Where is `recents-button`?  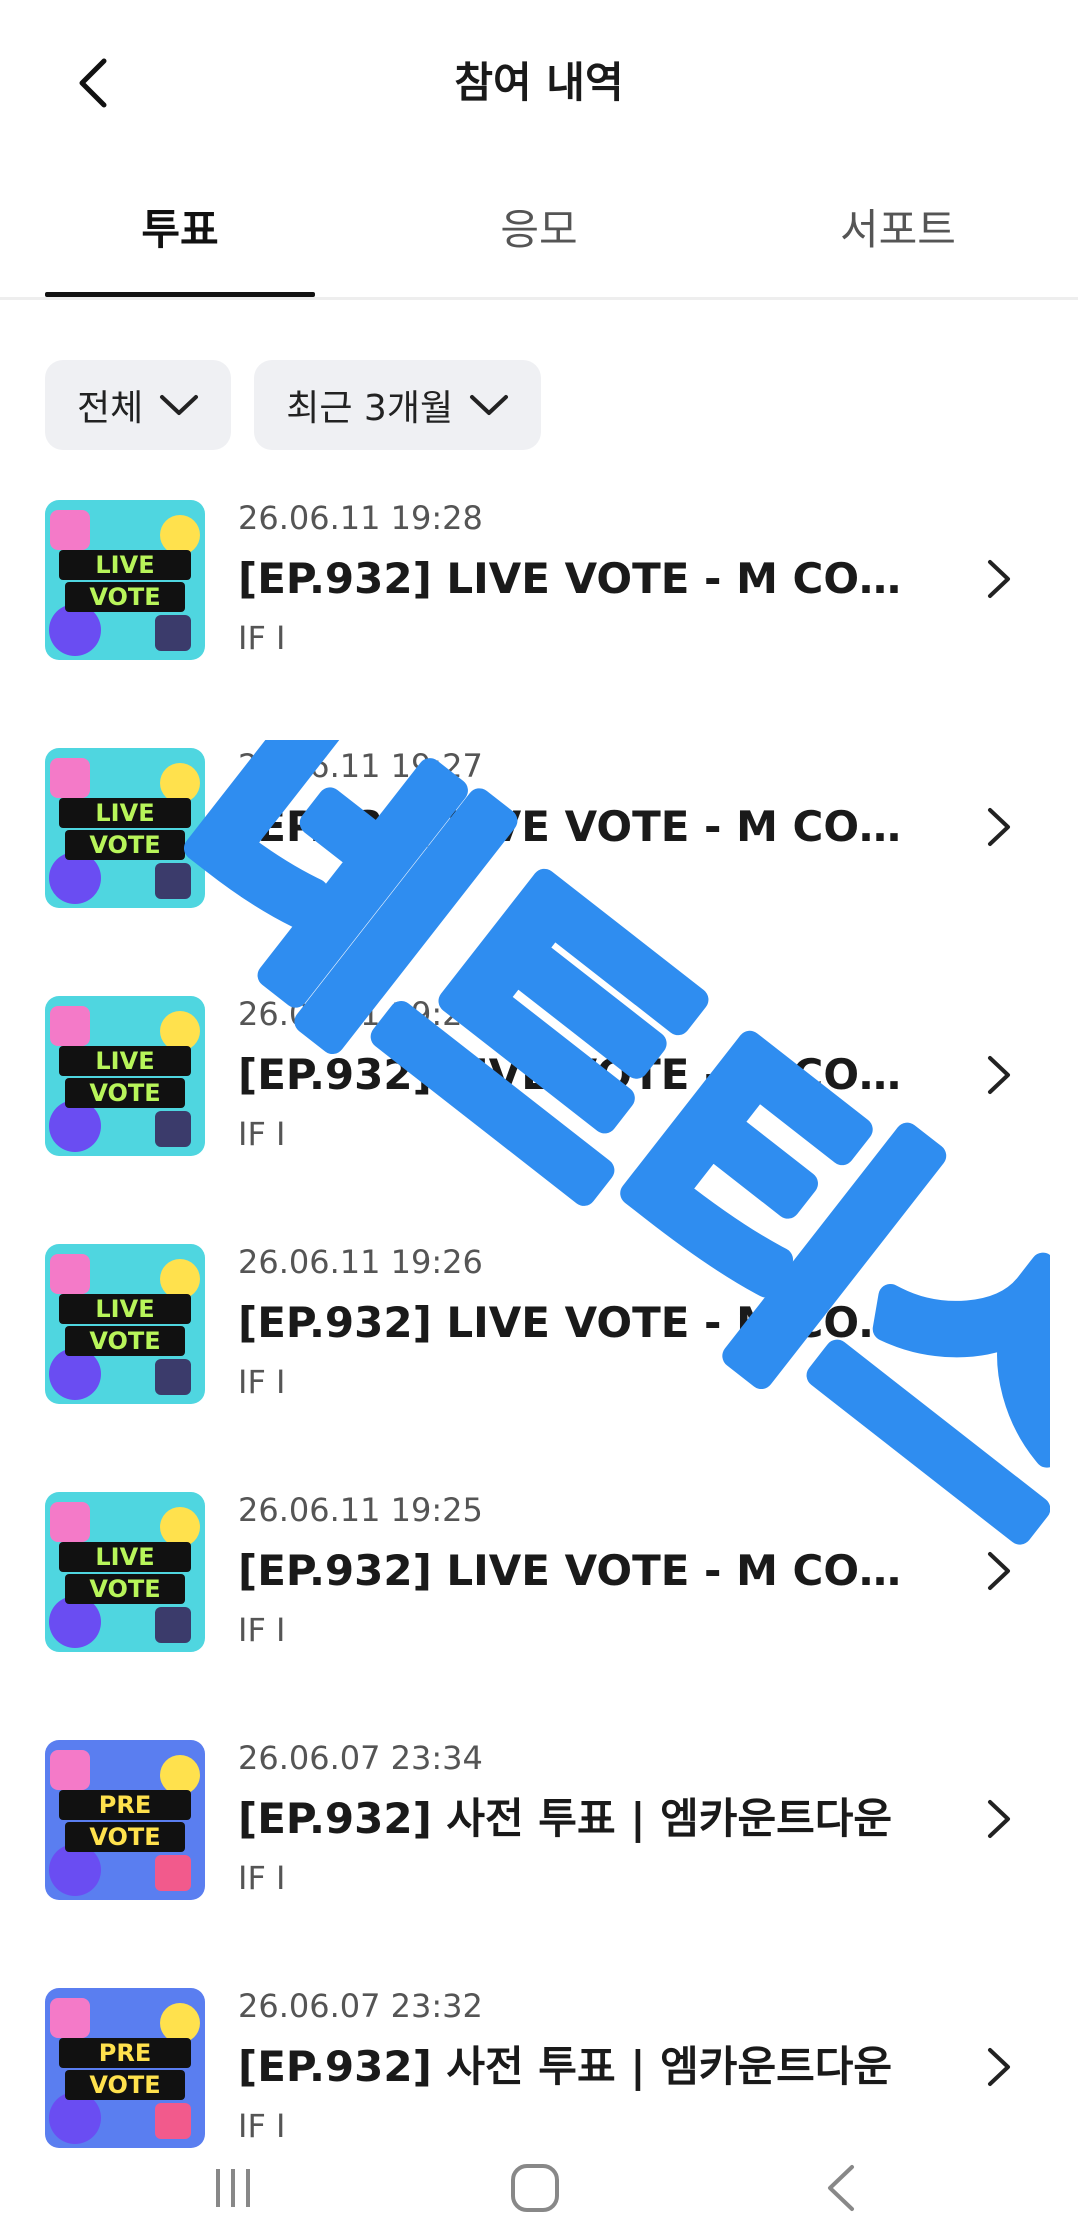
recents-button is located at coordinates (233, 2188).